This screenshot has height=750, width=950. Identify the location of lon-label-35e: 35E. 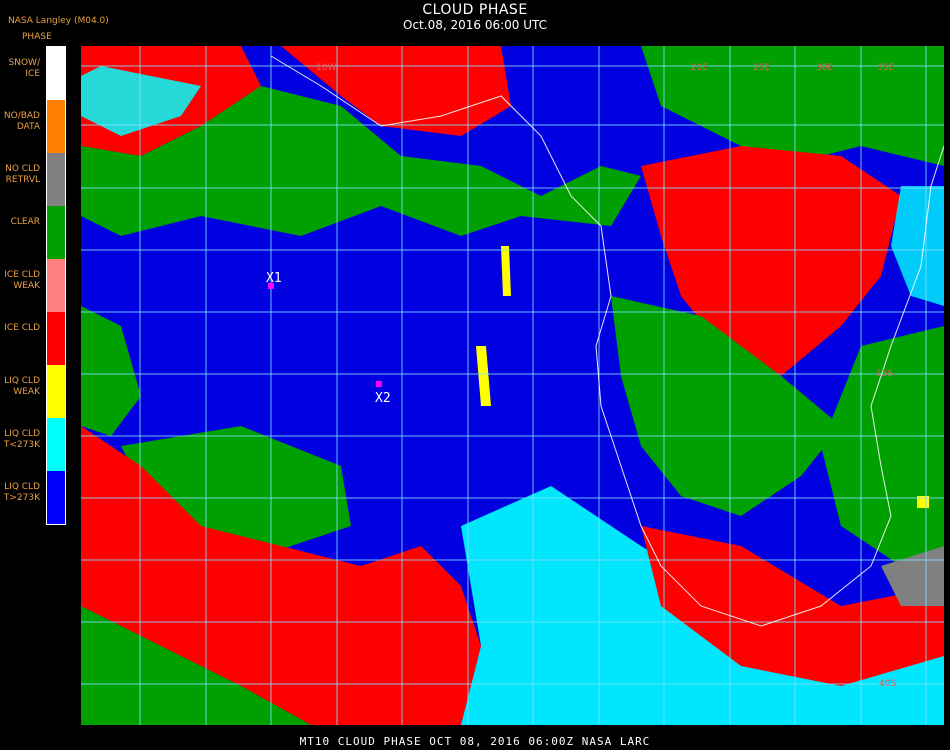
(885, 68).